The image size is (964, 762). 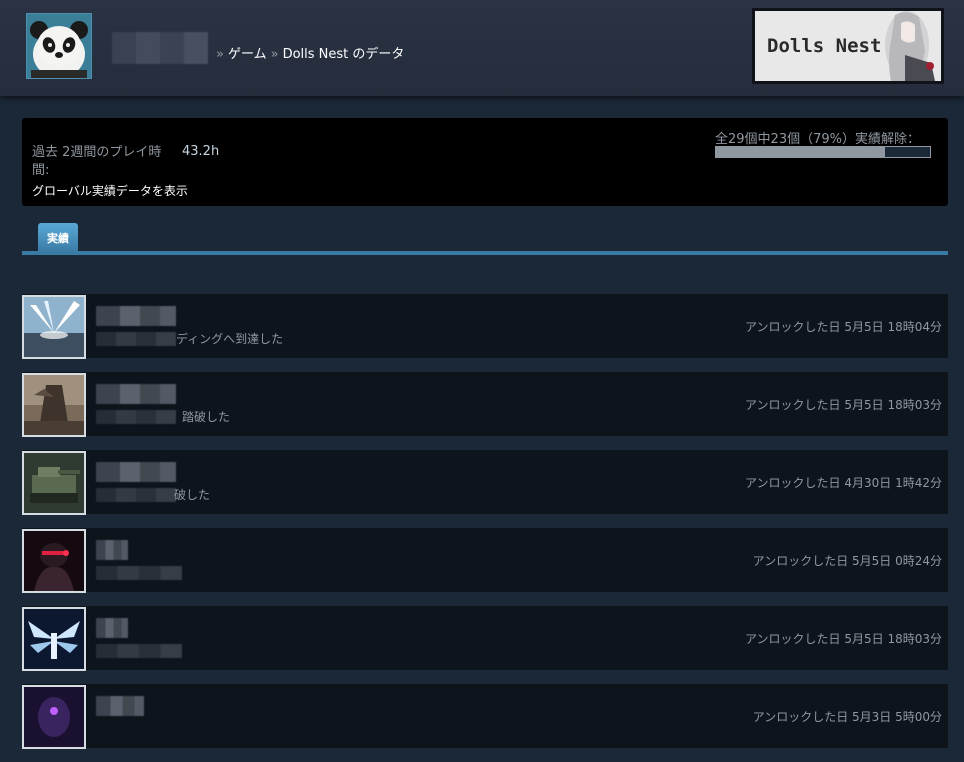 I want to click on achievement-unlock-date: アンロックした日 5月5日 18時04分, so click(x=843, y=327).